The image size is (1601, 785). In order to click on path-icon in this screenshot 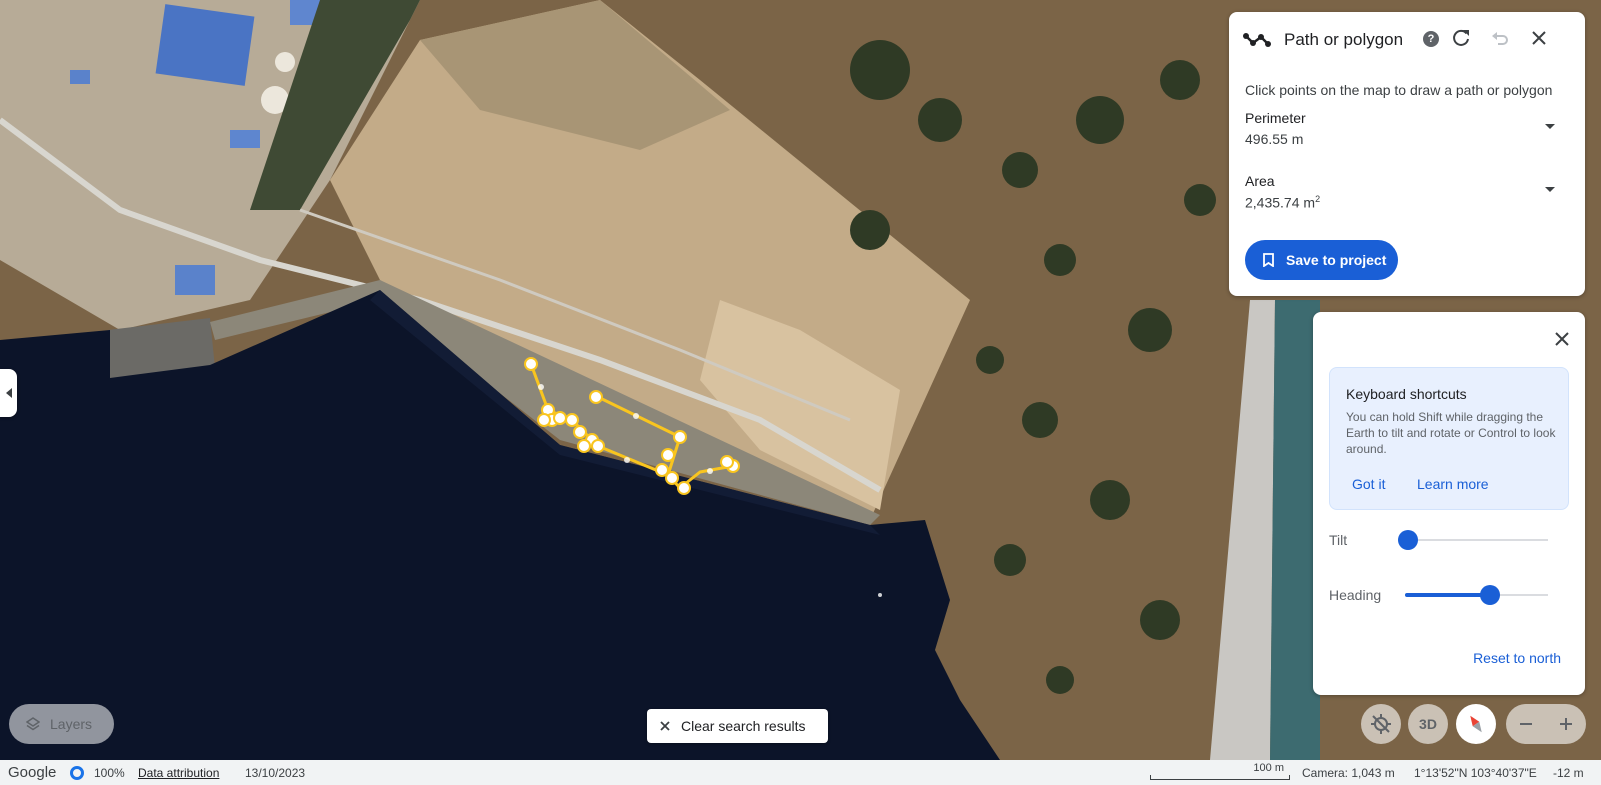, I will do `click(1257, 40)`.